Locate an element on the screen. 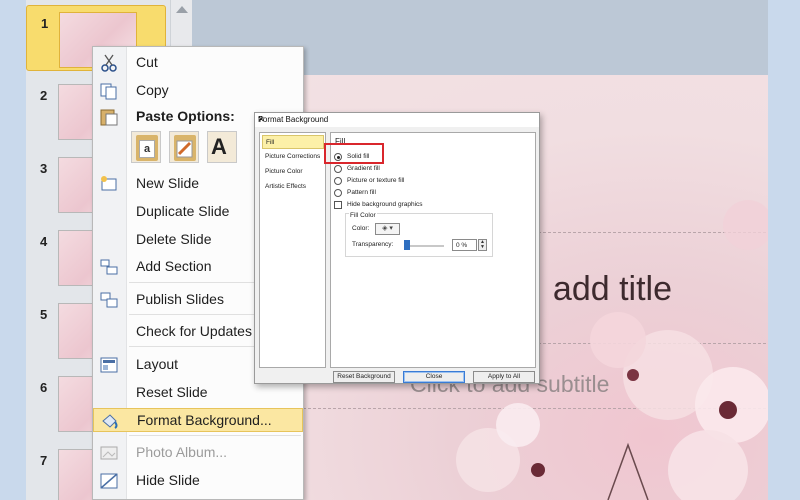 The image size is (800, 500). scissors-icon is located at coordinates (109, 63).